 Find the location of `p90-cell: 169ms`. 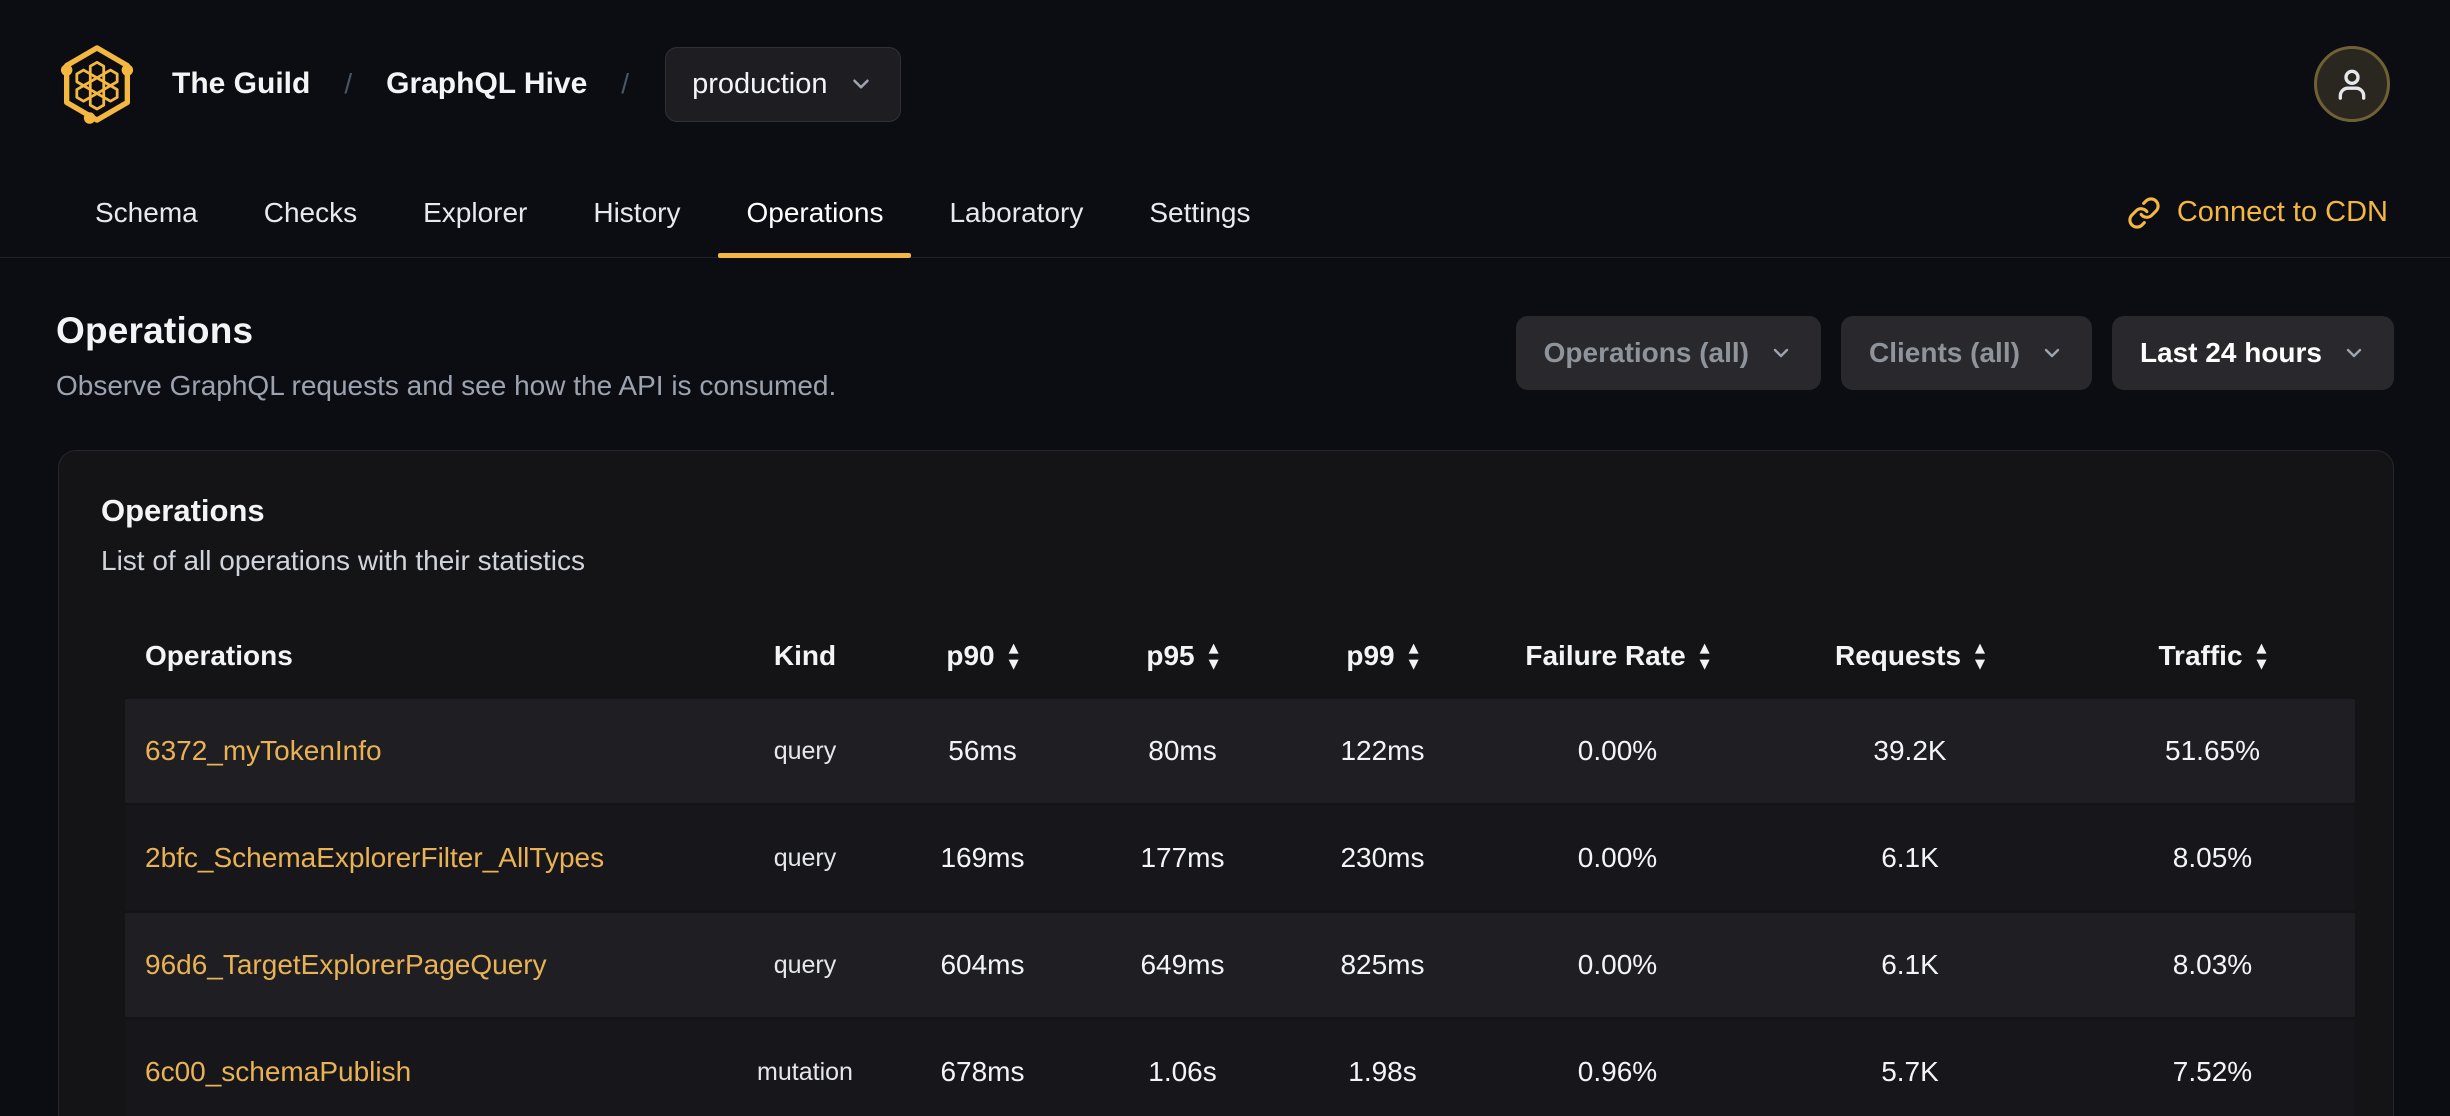

p90-cell: 169ms is located at coordinates (982, 857).